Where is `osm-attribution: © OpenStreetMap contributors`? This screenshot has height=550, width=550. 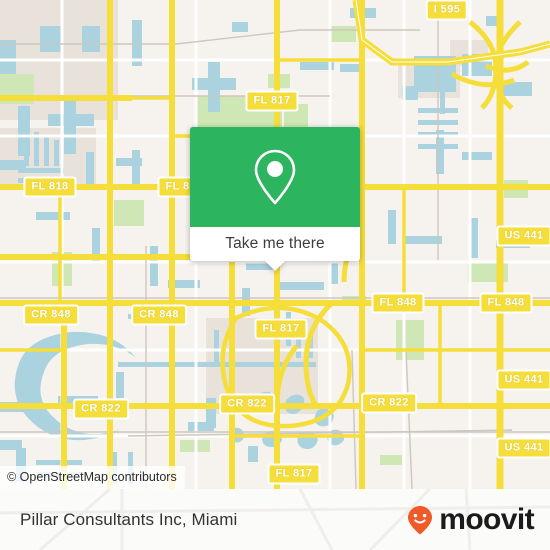 osm-attribution: © OpenStreetMap contributors is located at coordinates (92, 477).